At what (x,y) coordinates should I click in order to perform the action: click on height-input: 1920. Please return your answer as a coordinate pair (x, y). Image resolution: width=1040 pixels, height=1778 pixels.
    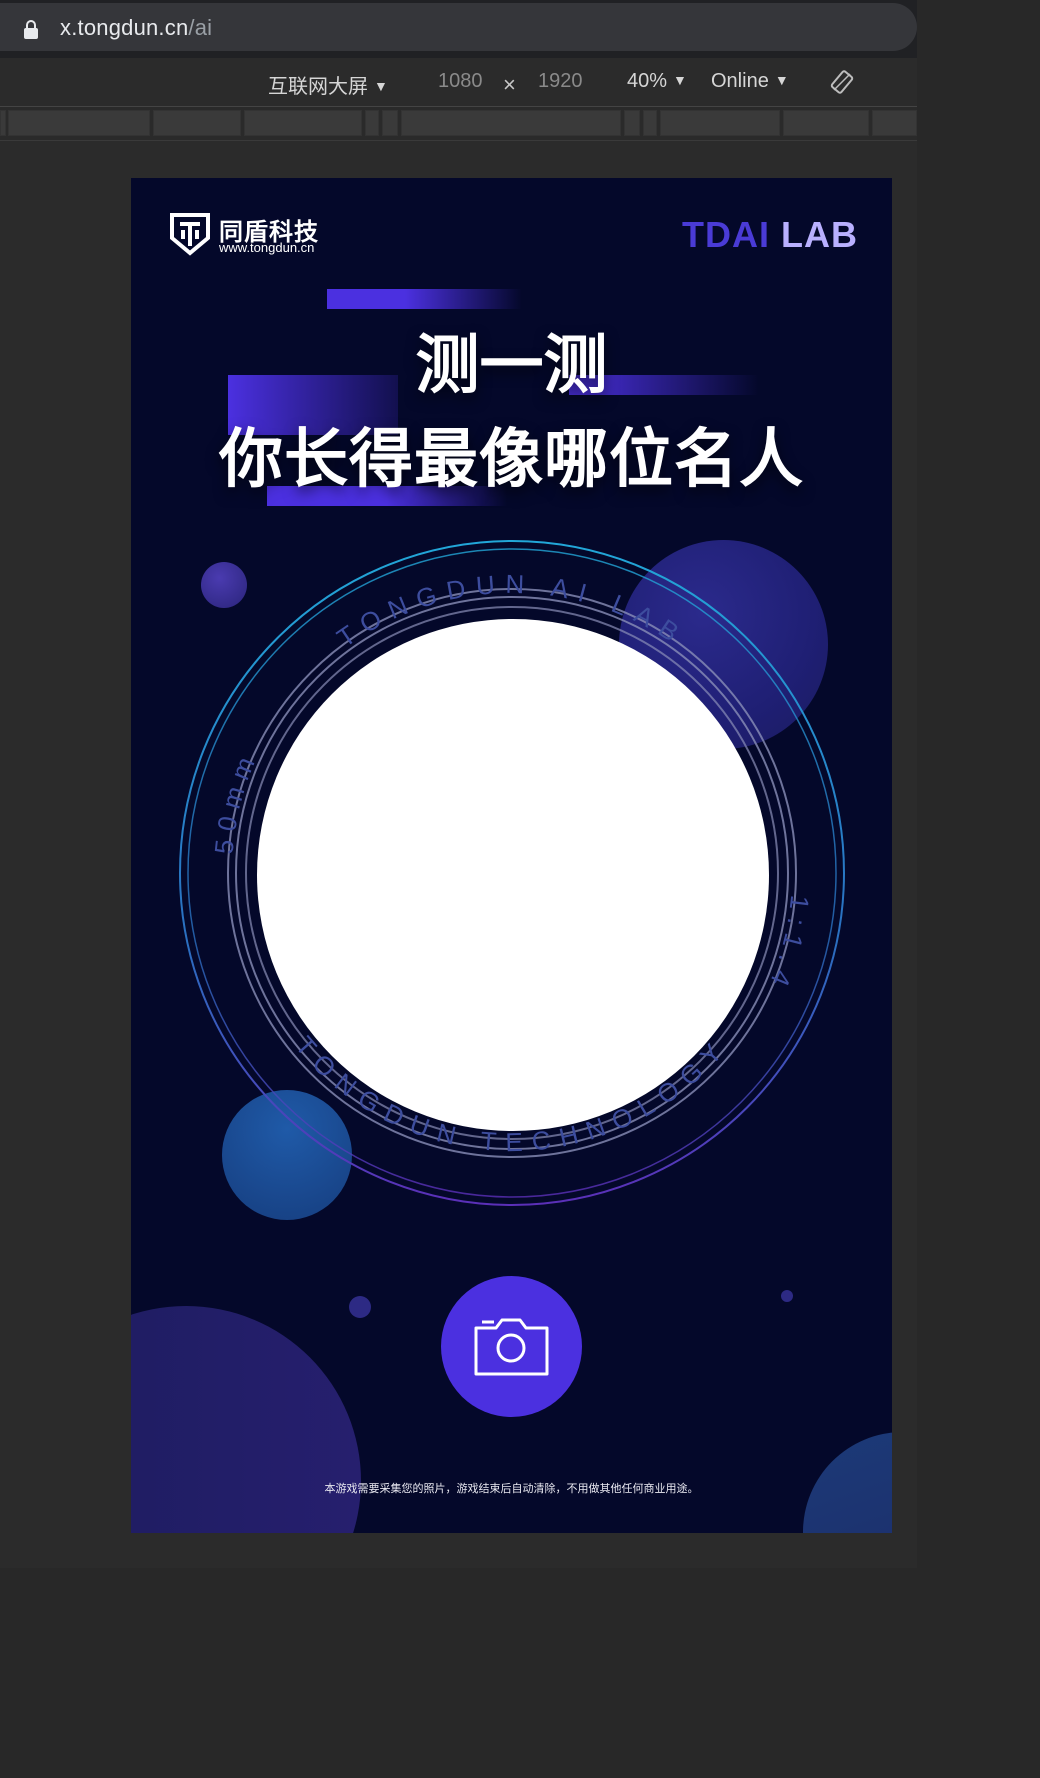
    Looking at the image, I should click on (560, 81).